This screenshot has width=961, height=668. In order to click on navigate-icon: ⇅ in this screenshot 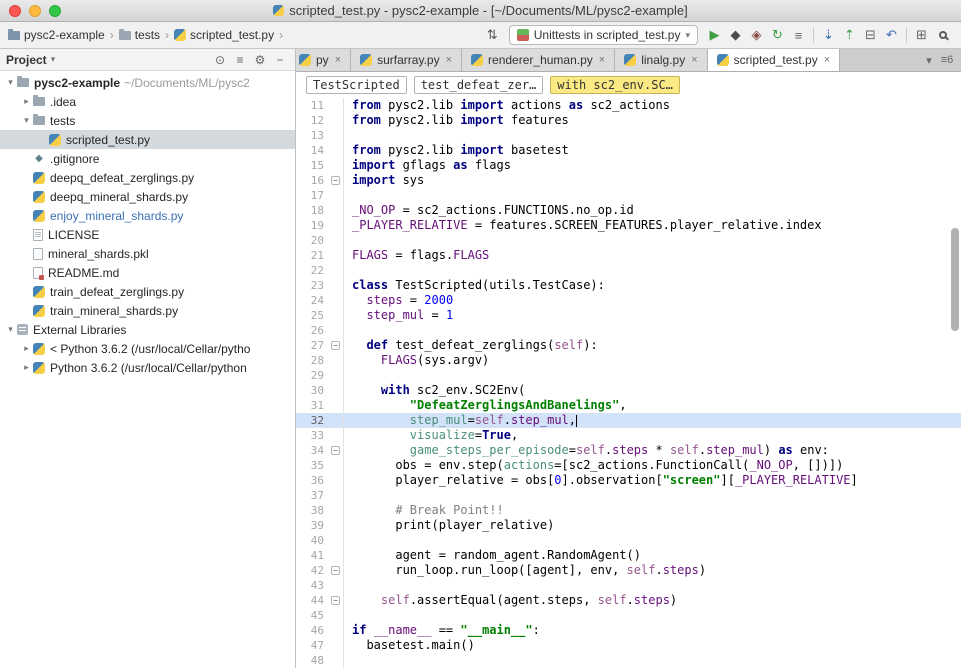, I will do `click(492, 35)`.